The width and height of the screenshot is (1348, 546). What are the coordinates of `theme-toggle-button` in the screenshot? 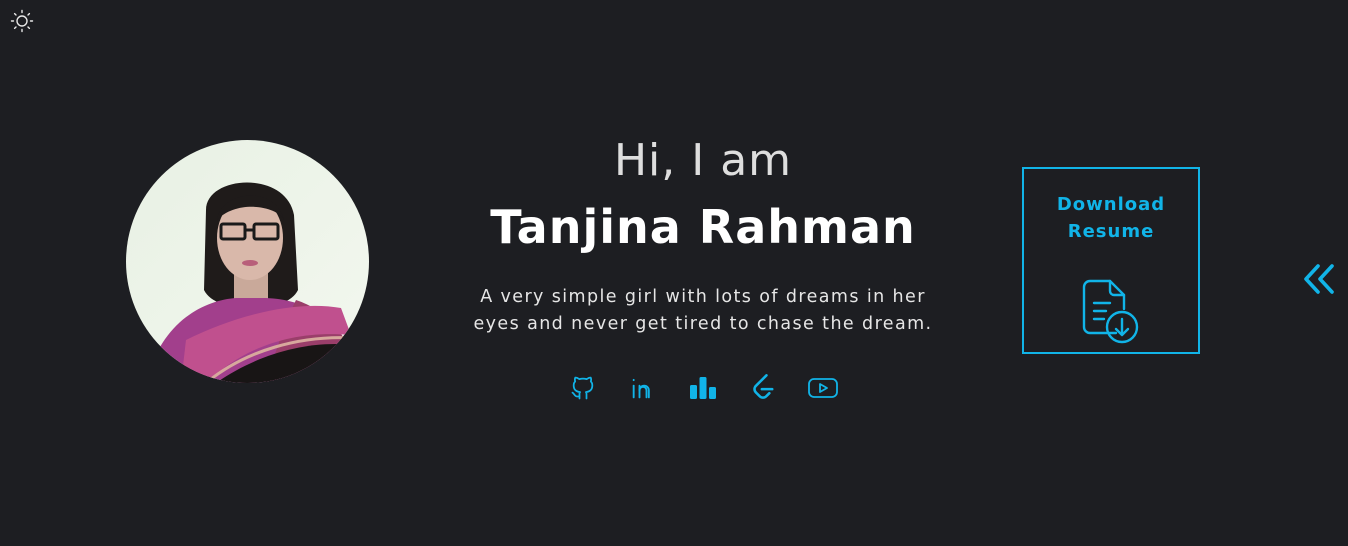 It's located at (22, 21).